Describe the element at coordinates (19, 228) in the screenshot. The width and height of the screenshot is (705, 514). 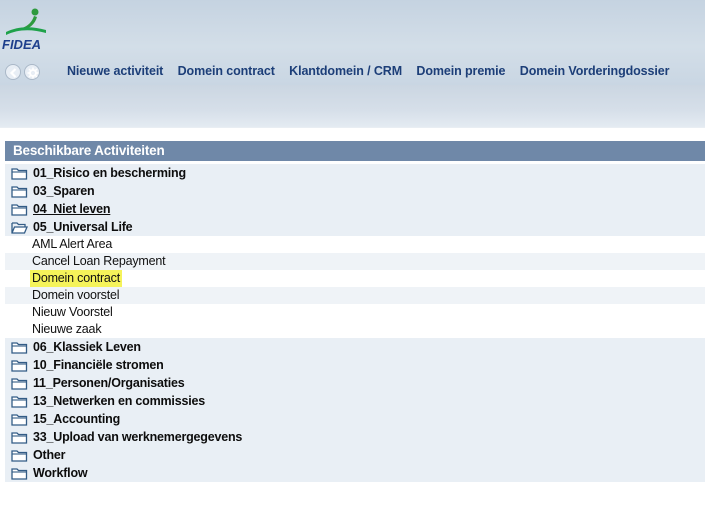
I see `open-folder-icon` at that location.